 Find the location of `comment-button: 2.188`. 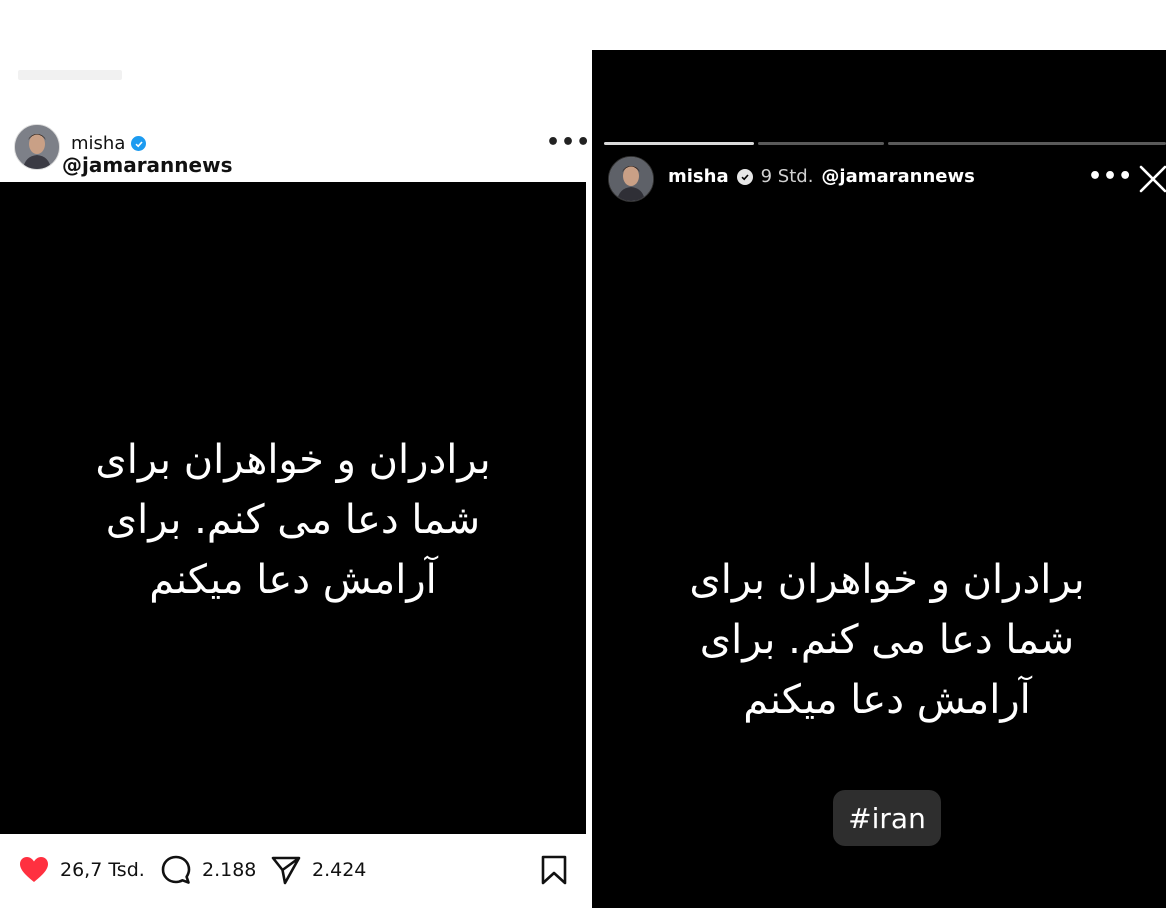

comment-button: 2.188 is located at coordinates (208, 870).